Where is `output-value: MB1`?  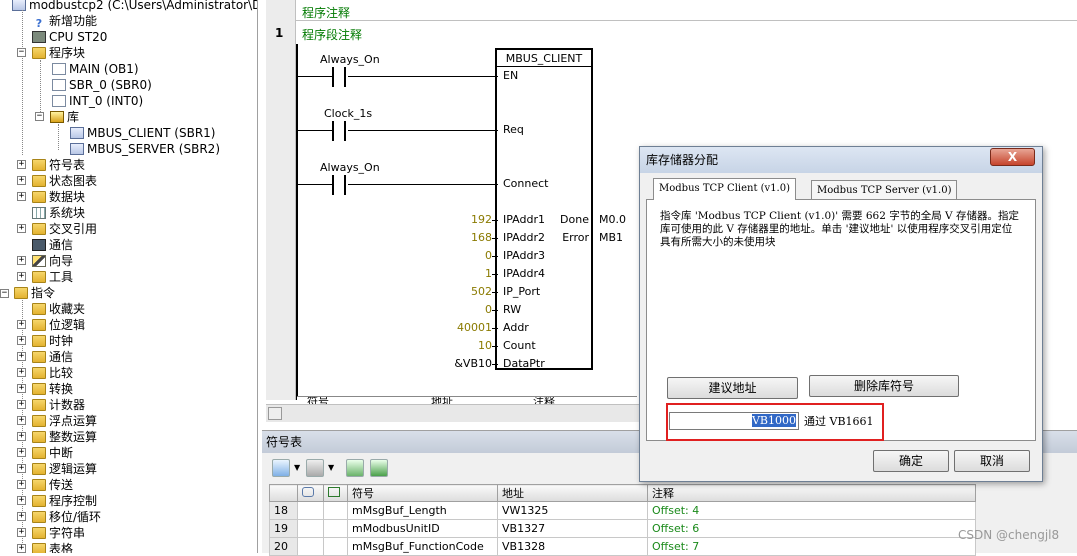
output-value: MB1 is located at coordinates (611, 237).